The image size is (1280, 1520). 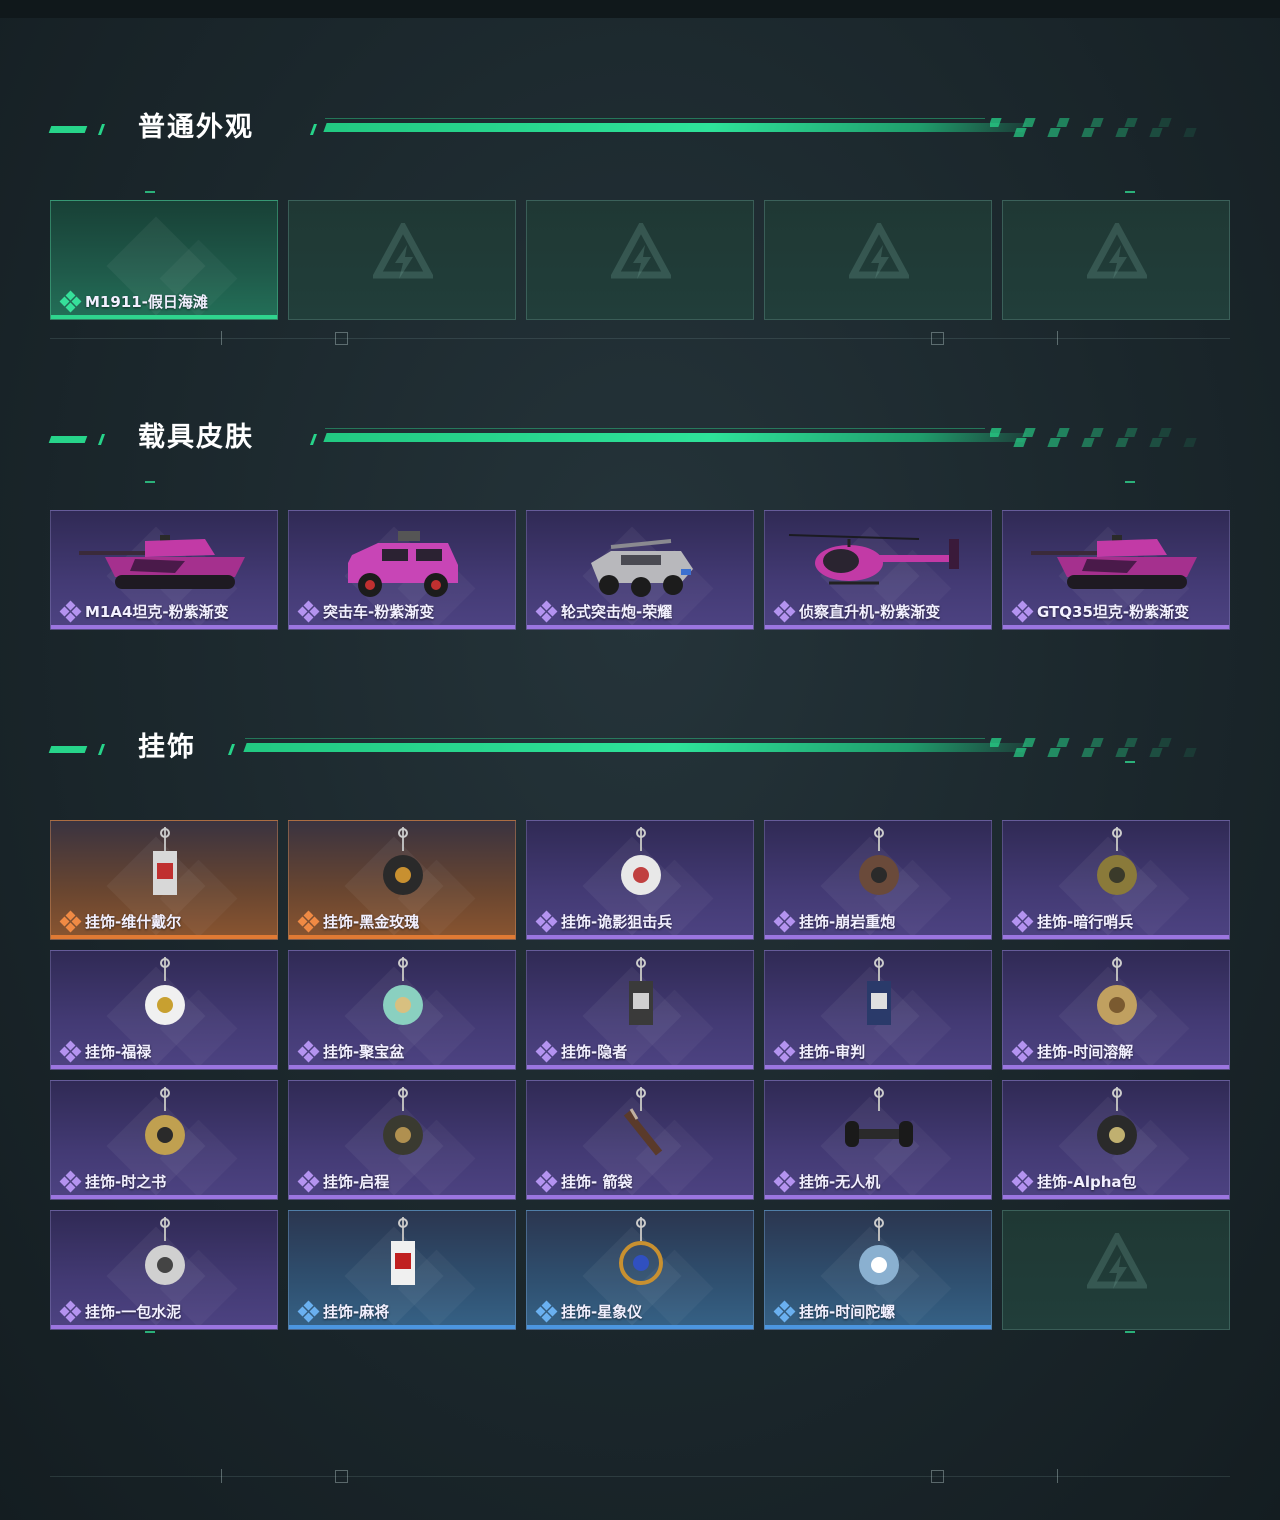 What do you see at coordinates (68, 439) in the screenshot?
I see `header-accent` at bounding box center [68, 439].